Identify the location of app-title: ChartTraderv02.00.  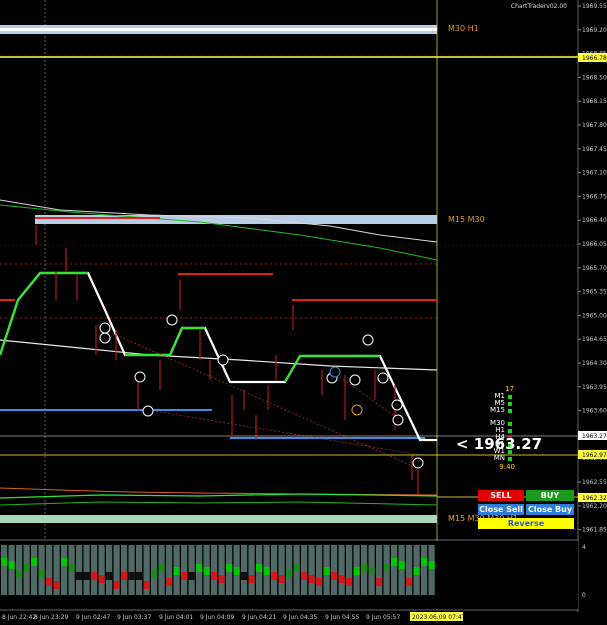
(538, 6).